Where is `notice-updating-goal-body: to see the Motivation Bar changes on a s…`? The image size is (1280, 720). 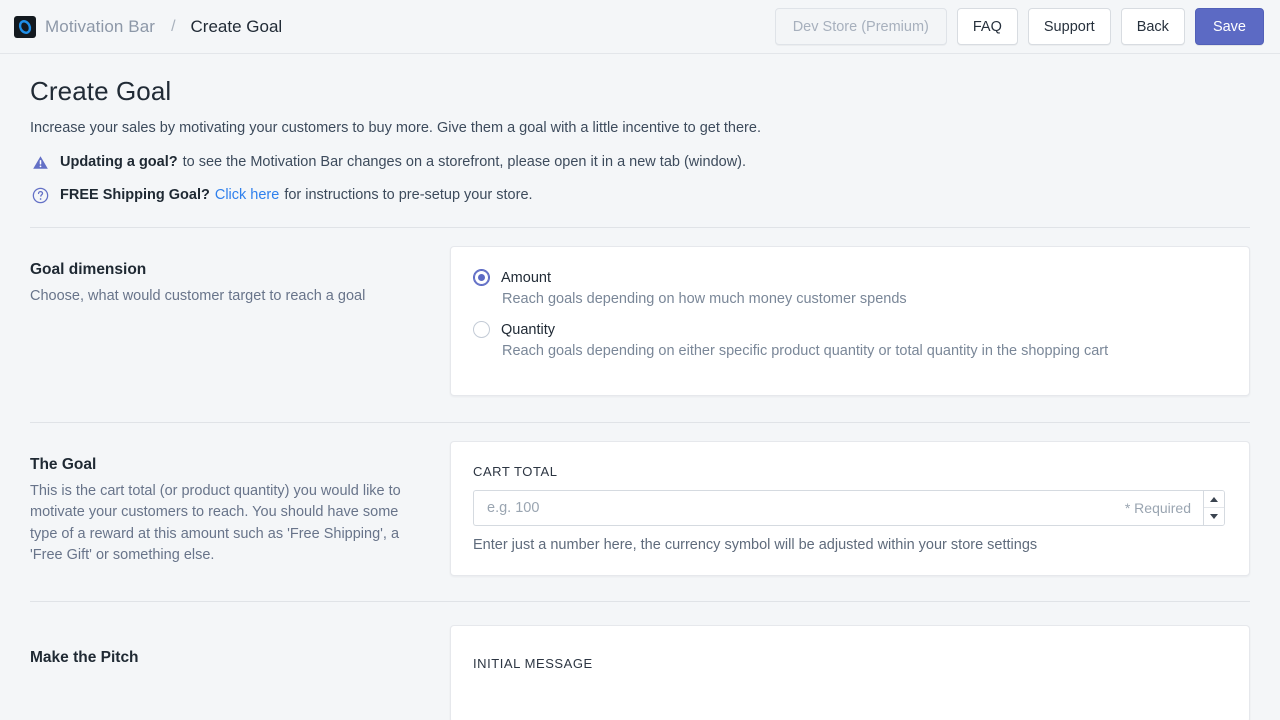
notice-updating-goal-body: to see the Motivation Bar changes on a s… is located at coordinates (464, 162).